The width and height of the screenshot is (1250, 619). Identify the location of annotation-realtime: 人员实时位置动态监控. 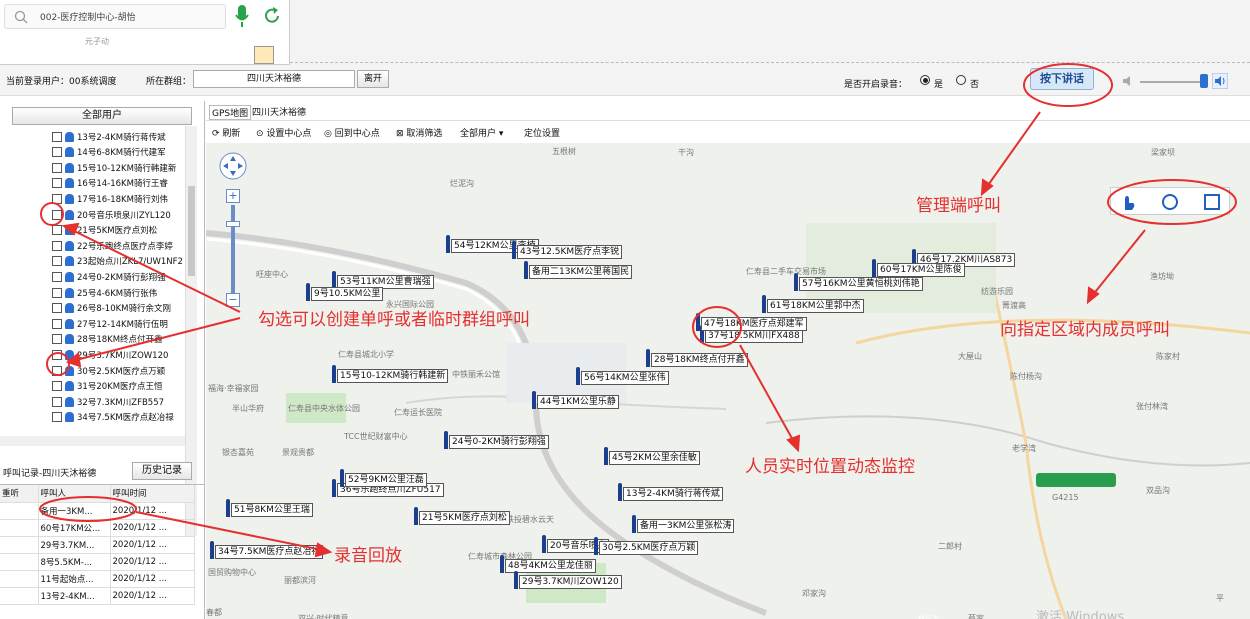
(830, 467).